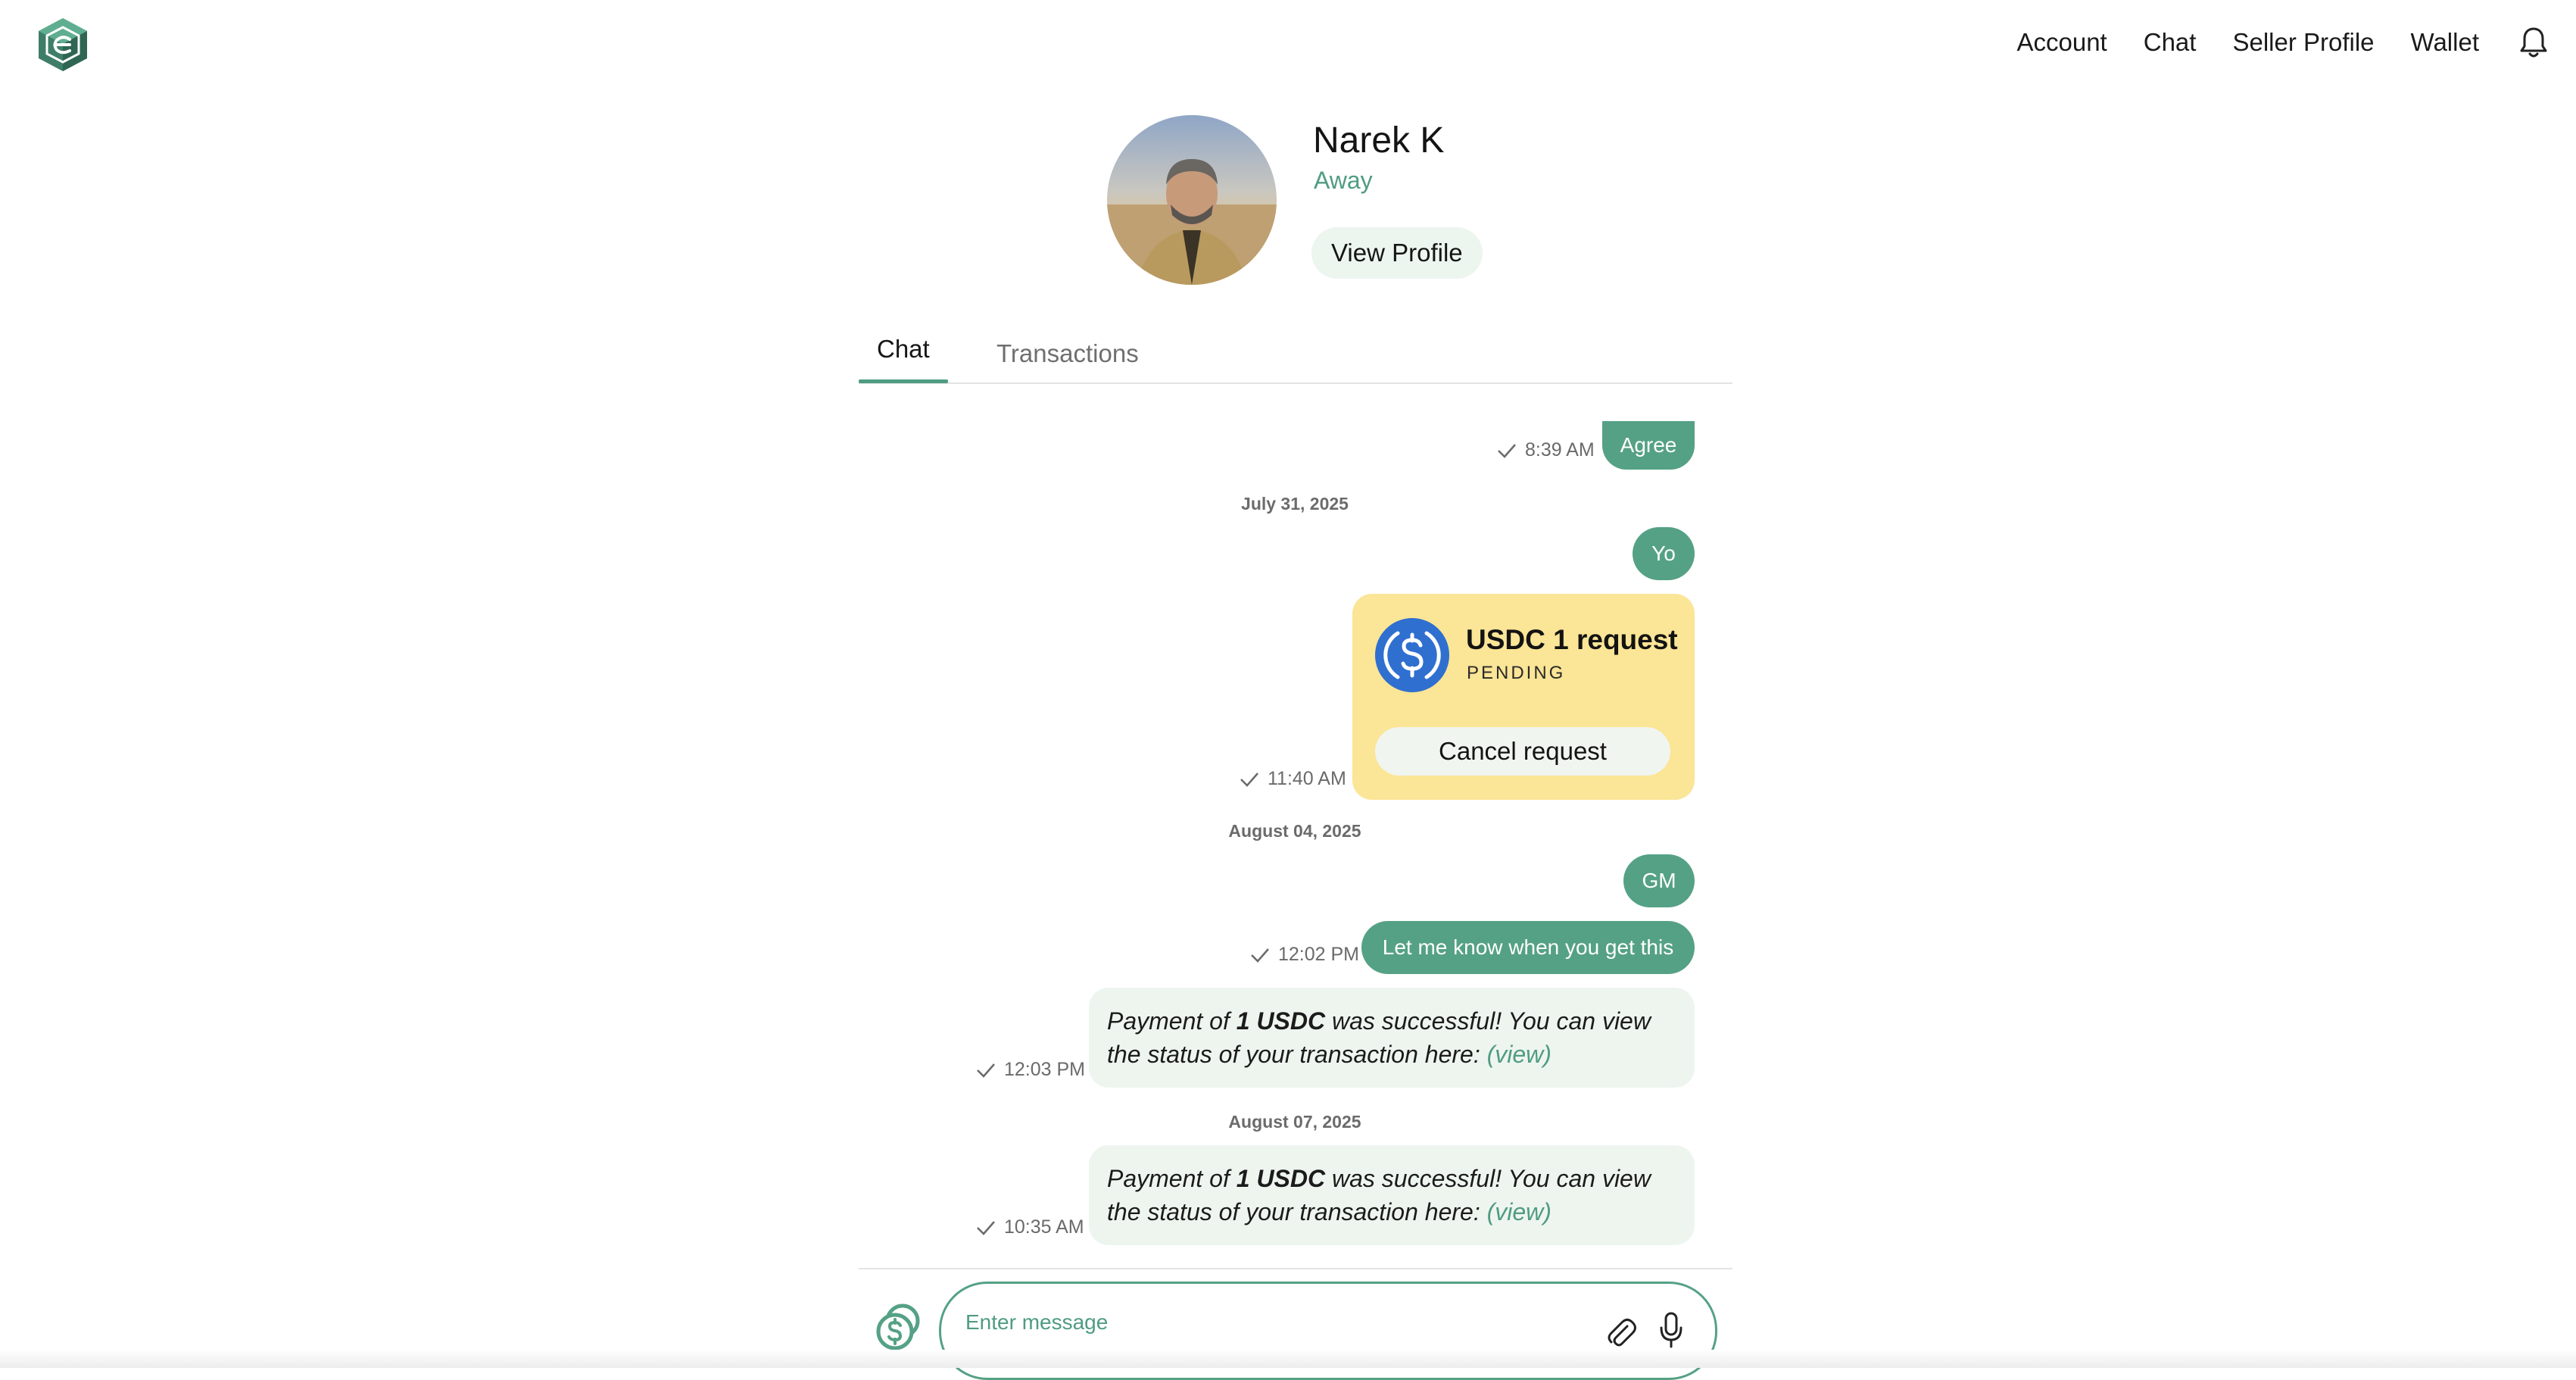 The image size is (2576, 1380). I want to click on paperclip-icon, so click(1620, 1331).